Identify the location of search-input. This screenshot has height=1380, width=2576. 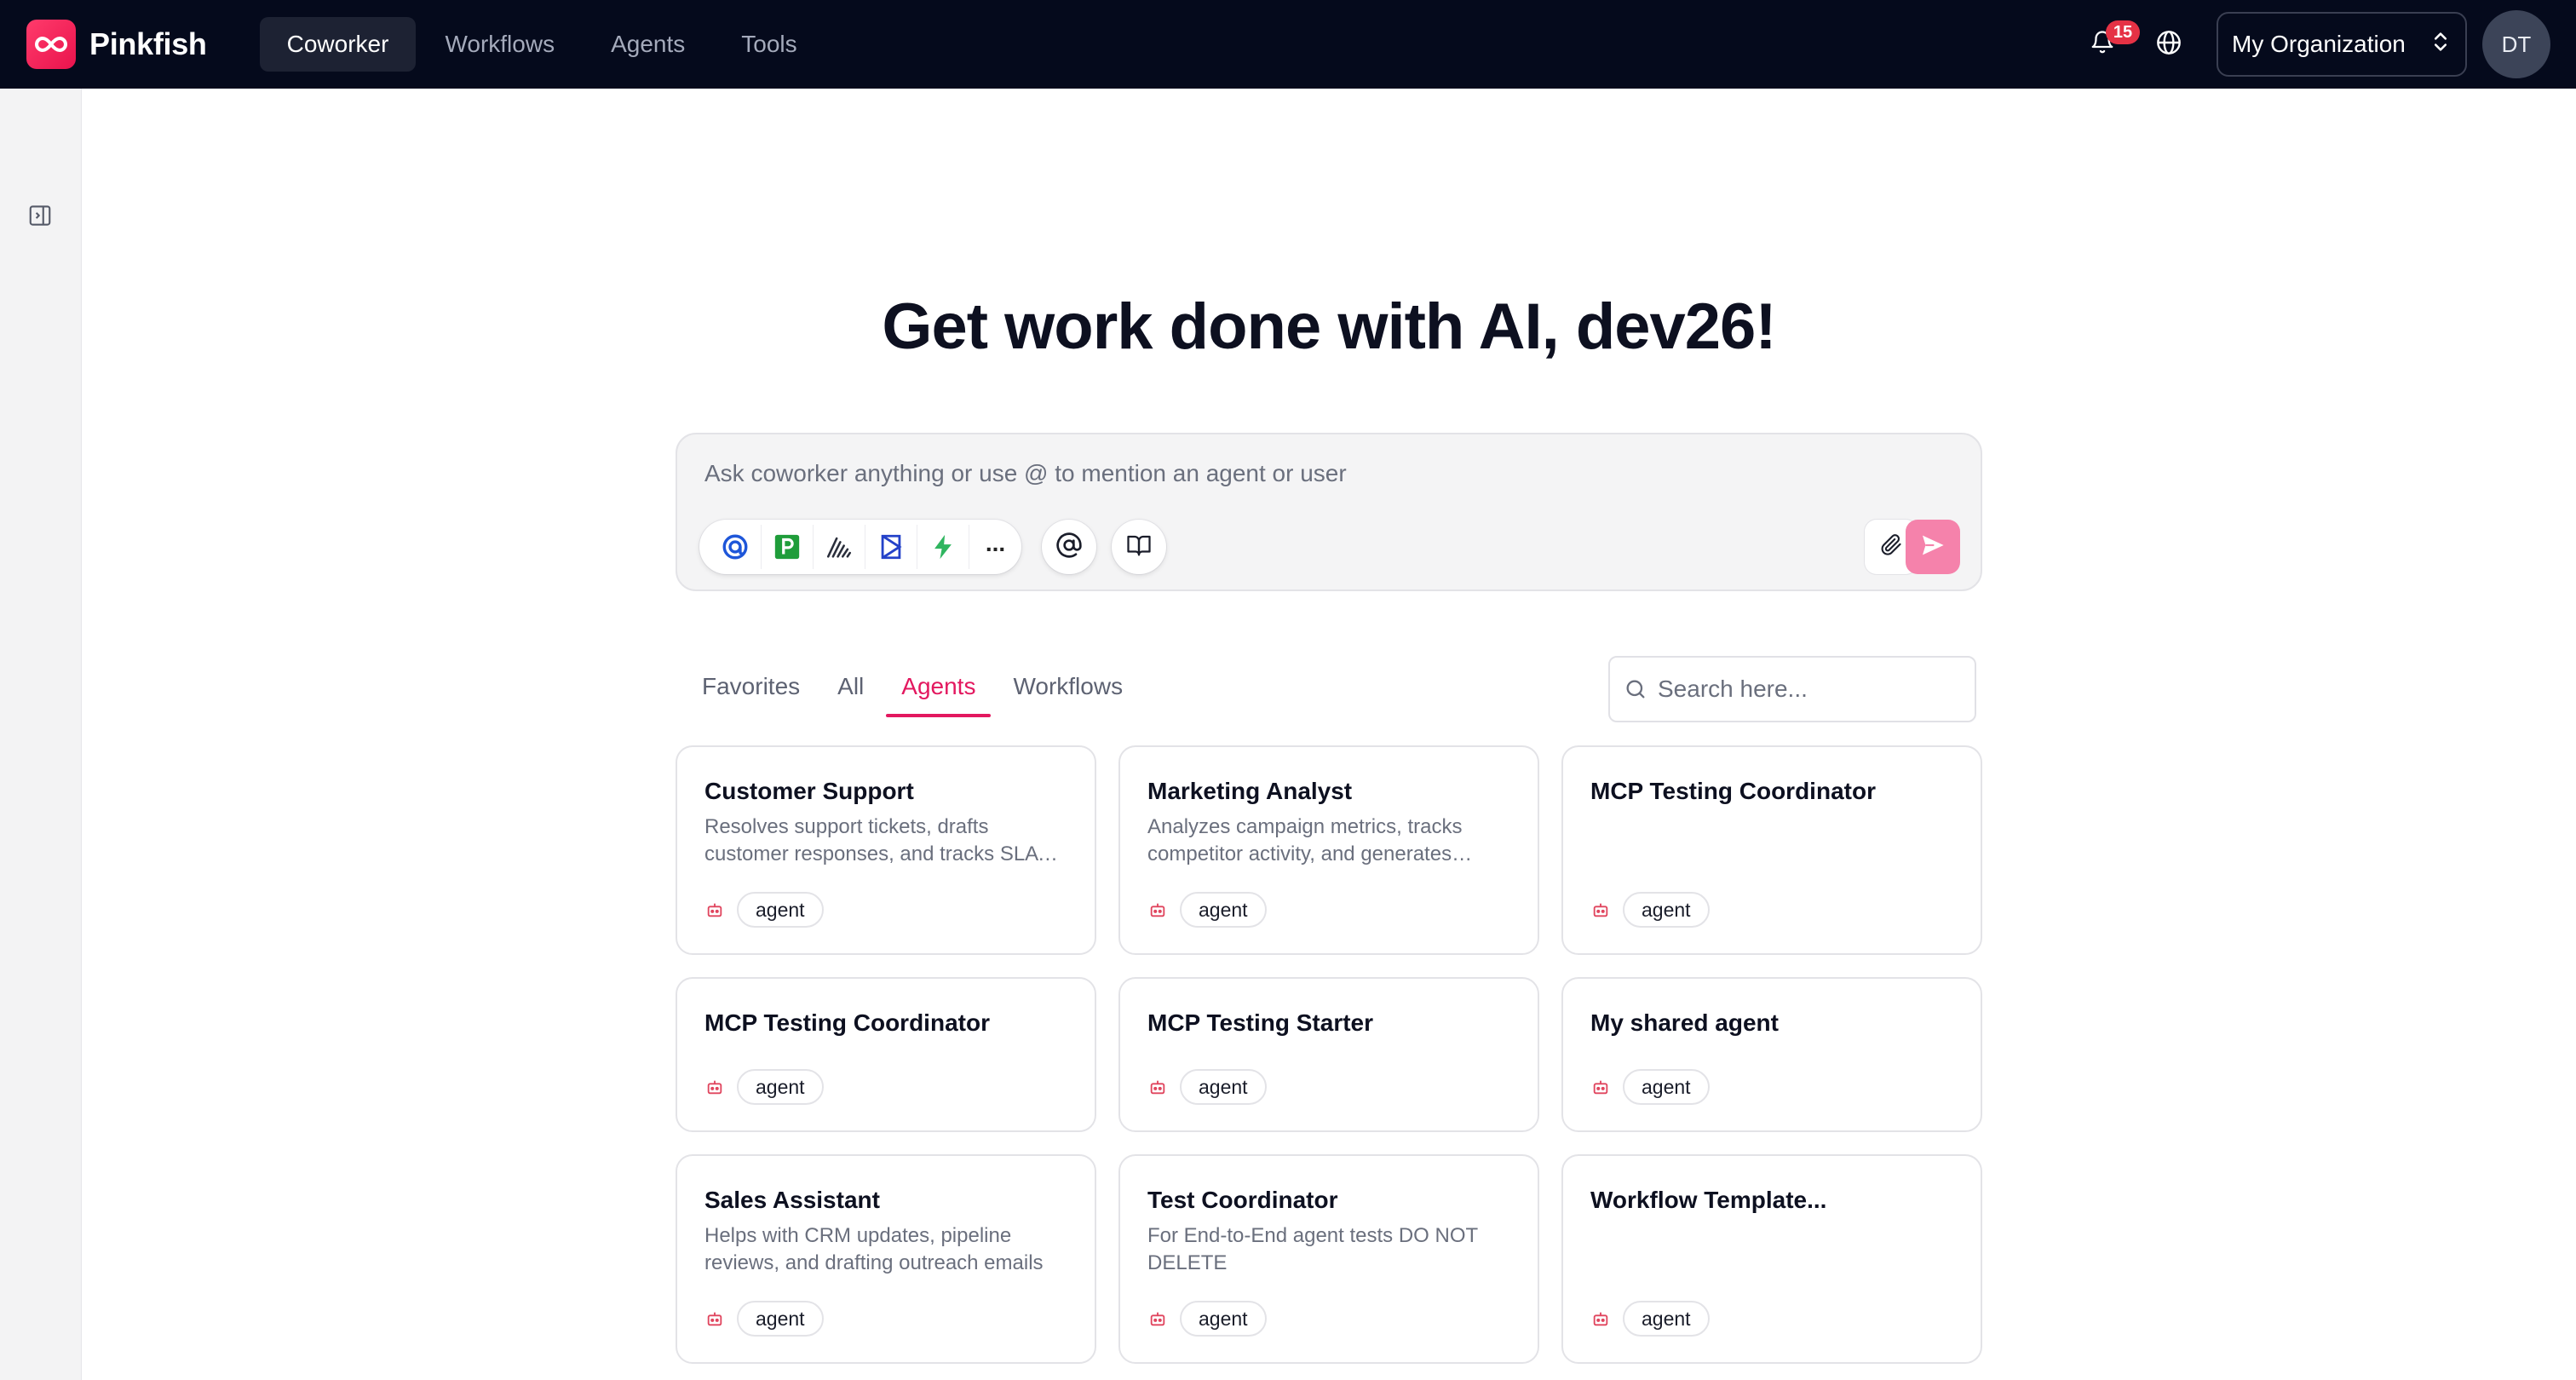
(1803, 690).